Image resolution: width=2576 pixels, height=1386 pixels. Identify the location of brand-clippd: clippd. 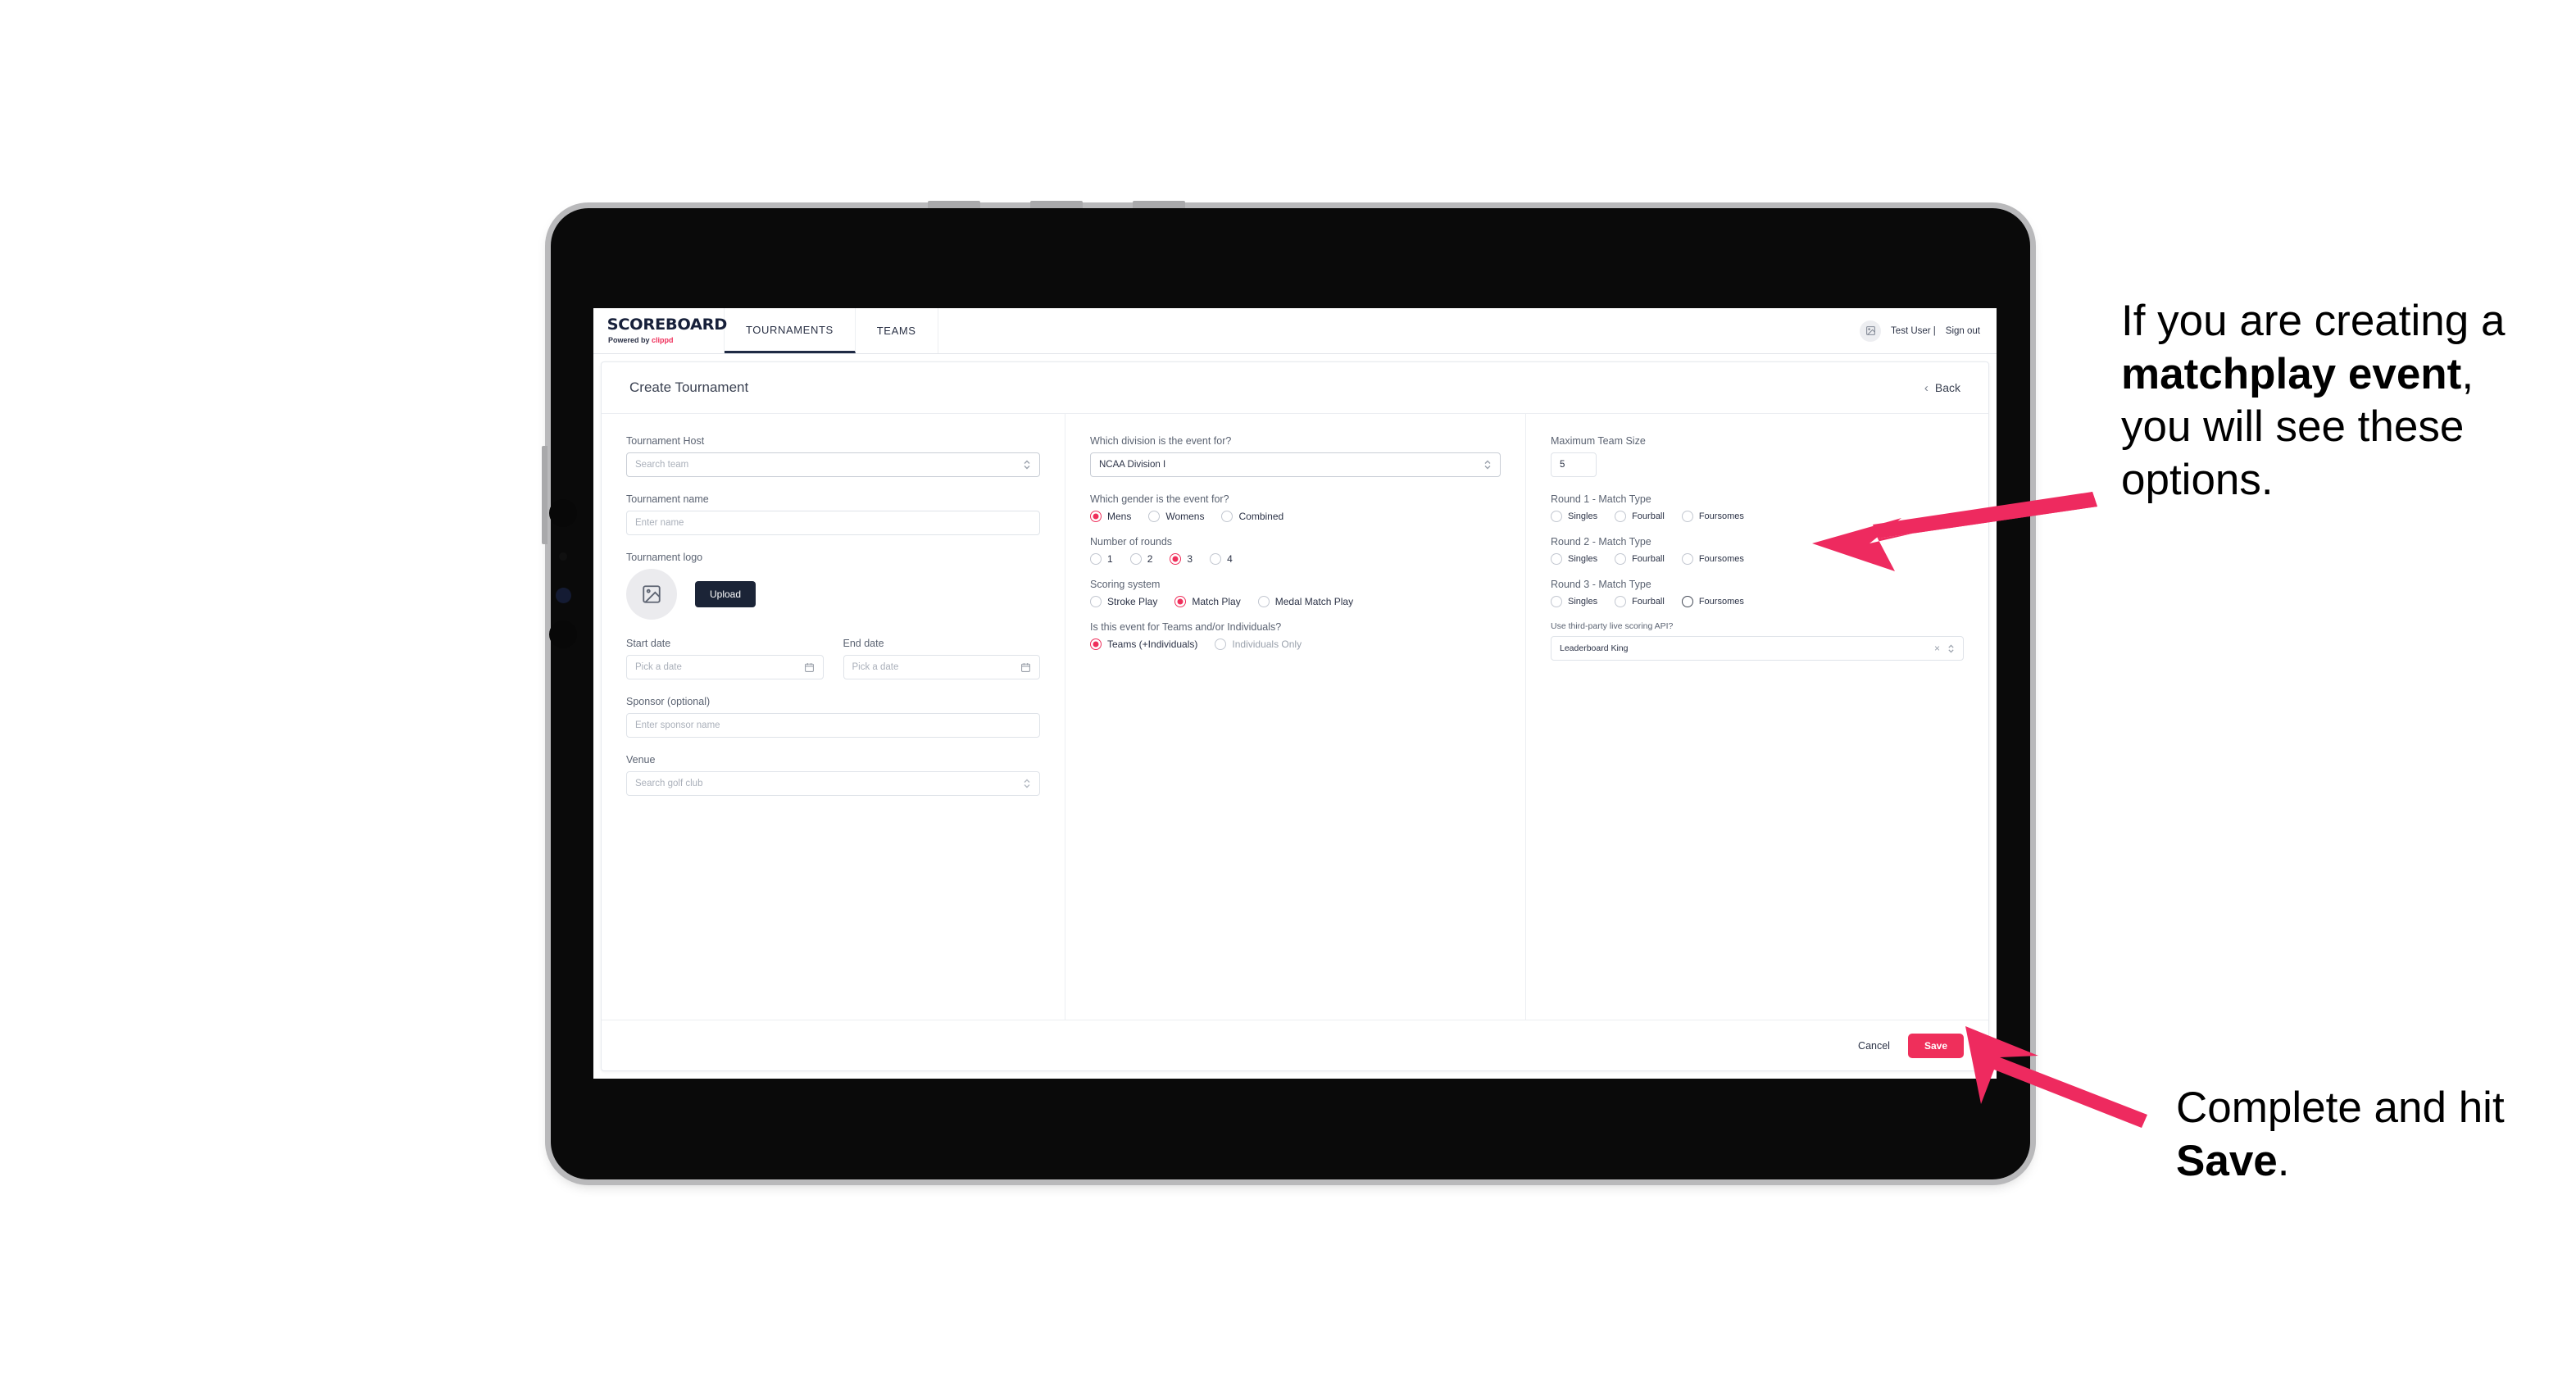
(663, 340).